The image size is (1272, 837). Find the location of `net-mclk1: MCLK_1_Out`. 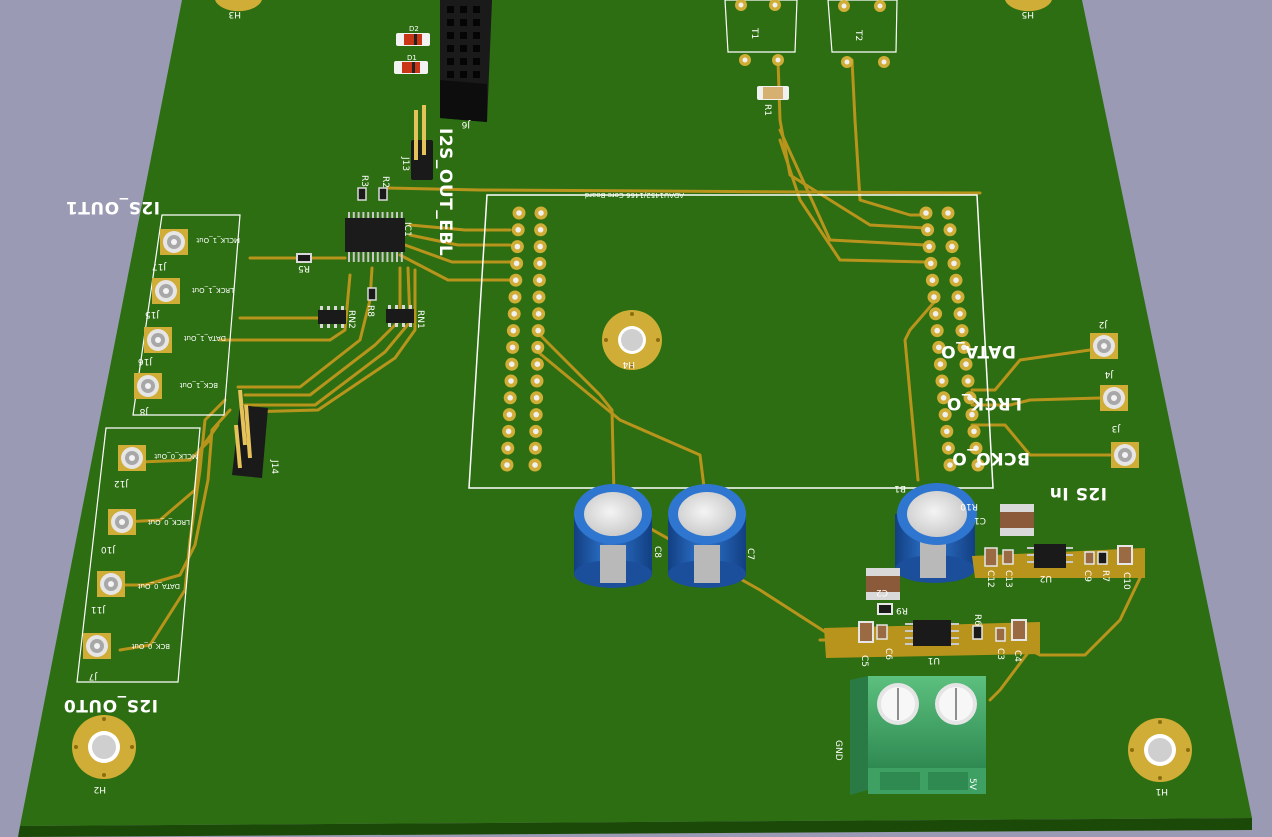

net-mclk1: MCLK_1_Out is located at coordinates (218, 240).